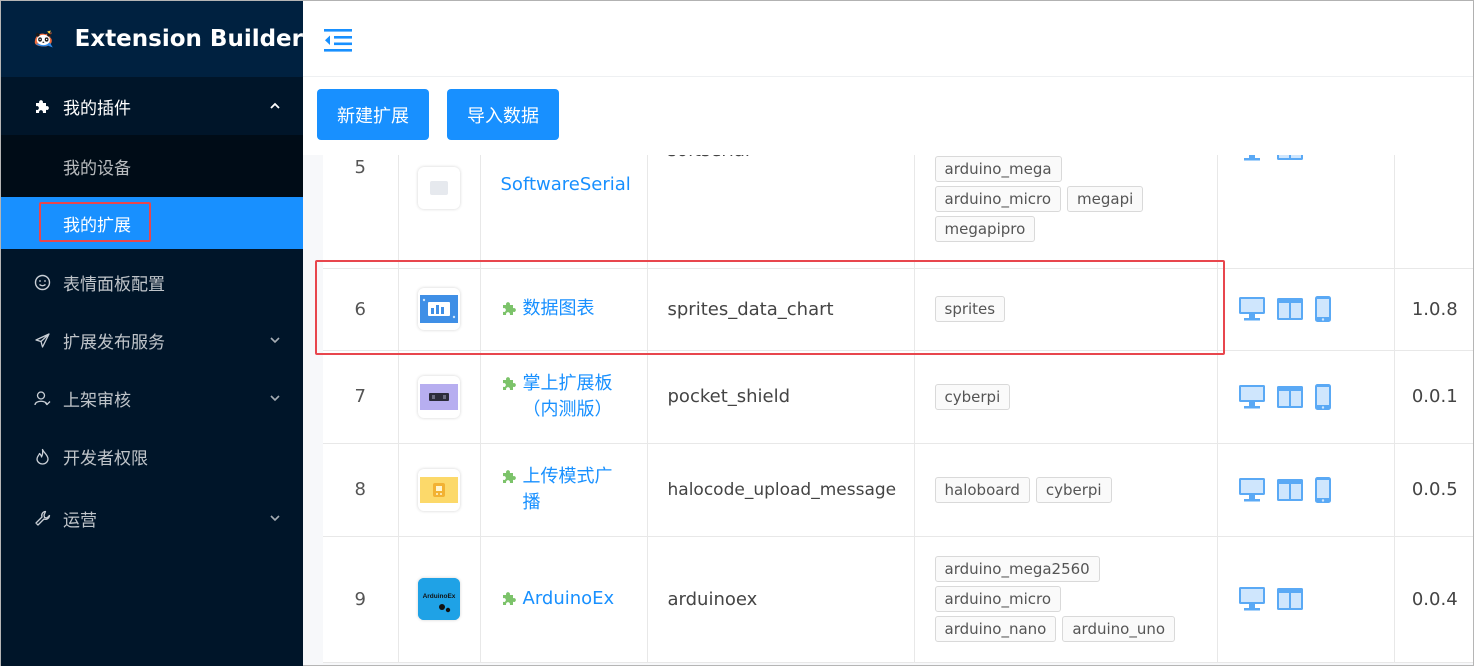 The width and height of the screenshot is (1474, 666). I want to click on menu-my-plugins: 我的插件, so click(152, 106).